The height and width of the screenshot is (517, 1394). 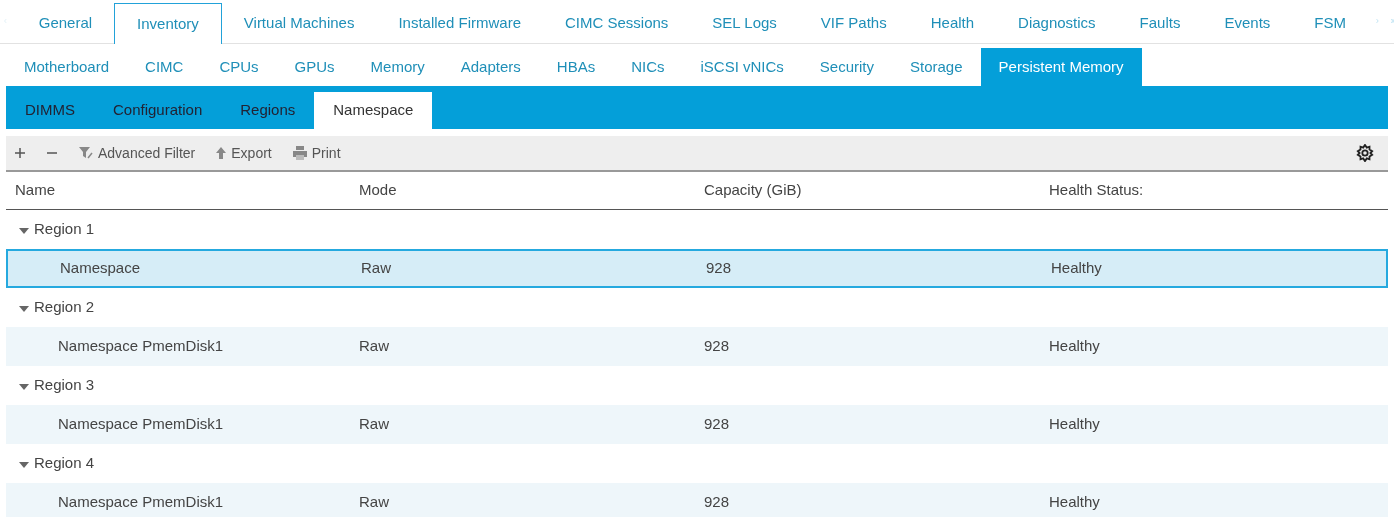 I want to click on table-cell: Namespace, so click(x=100, y=268).